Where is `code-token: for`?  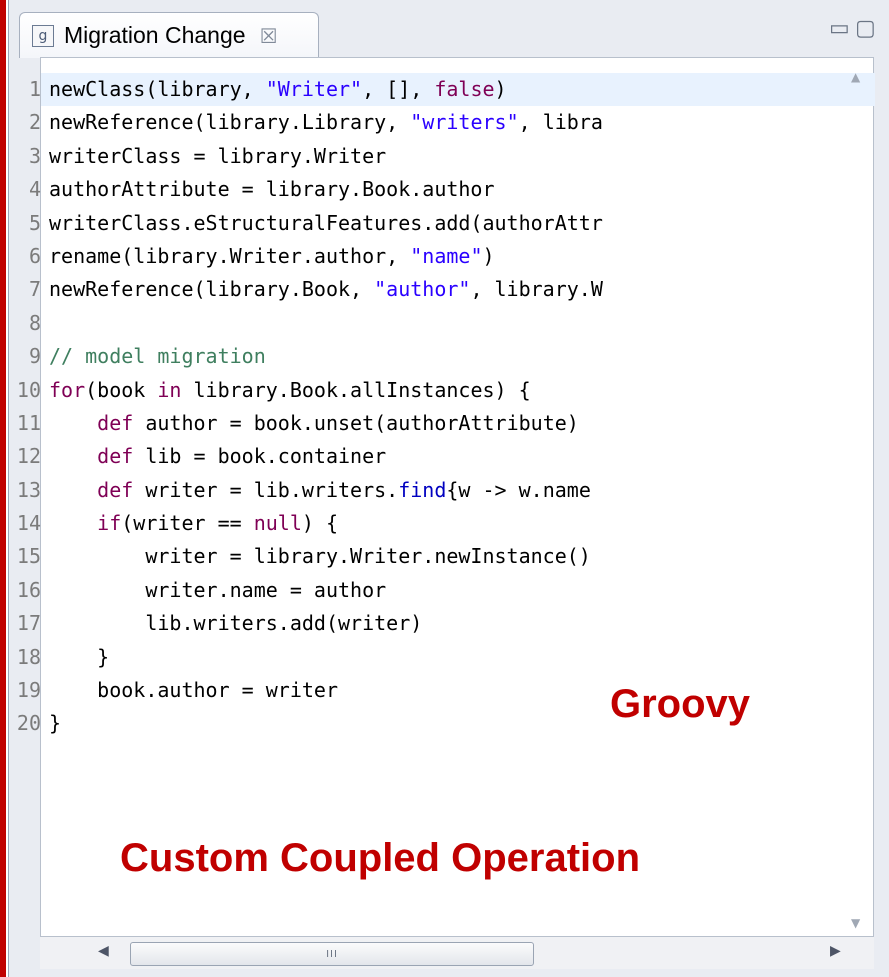 code-token: for is located at coordinates (67, 389).